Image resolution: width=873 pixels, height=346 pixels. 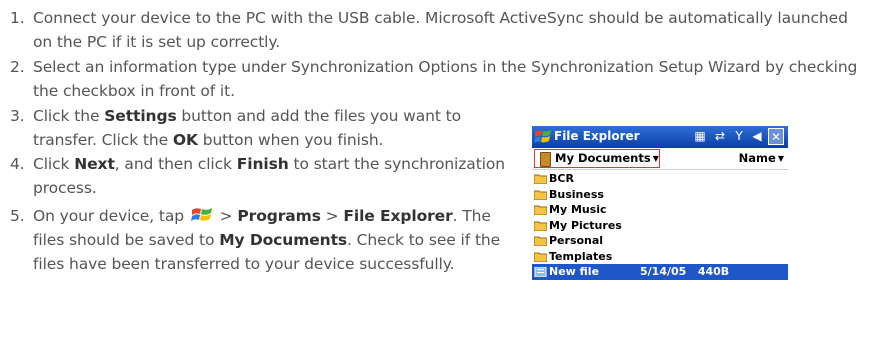 What do you see at coordinates (543, 137) in the screenshot?
I see `start-menu-icon` at bounding box center [543, 137].